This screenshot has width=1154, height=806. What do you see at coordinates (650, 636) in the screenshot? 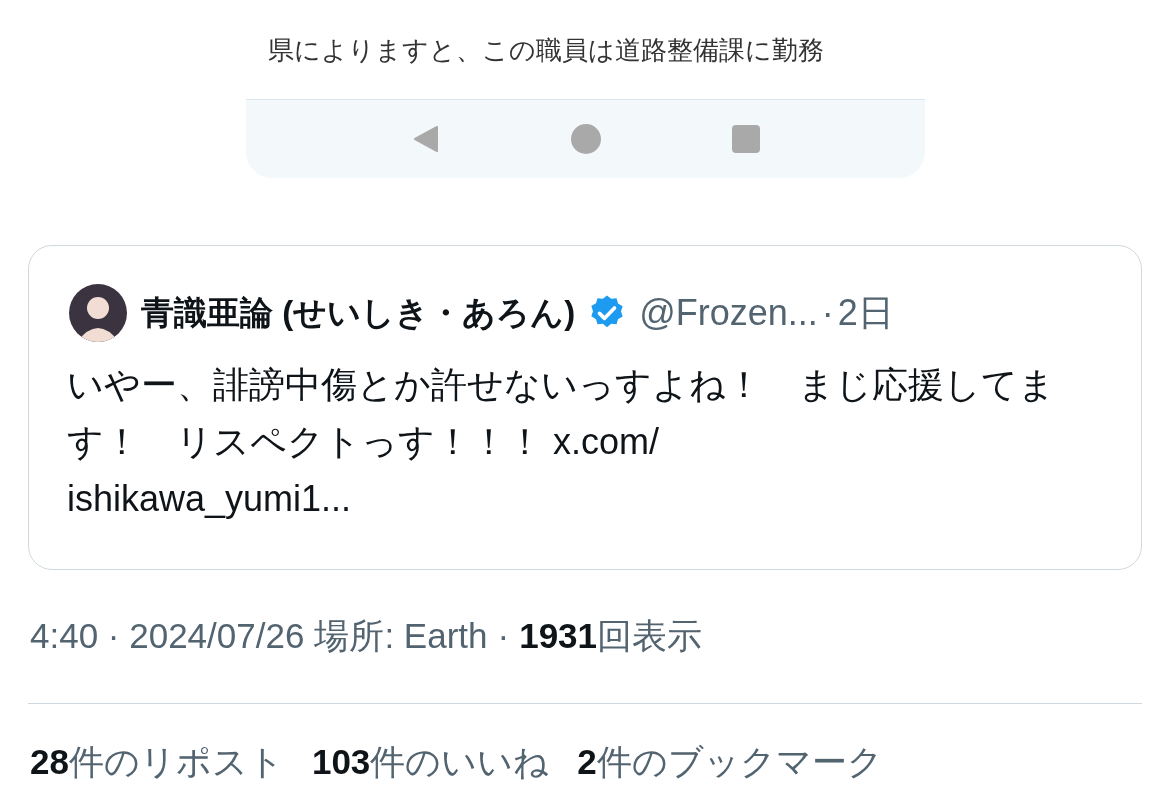
I see `view-label: 回表示` at bounding box center [650, 636].